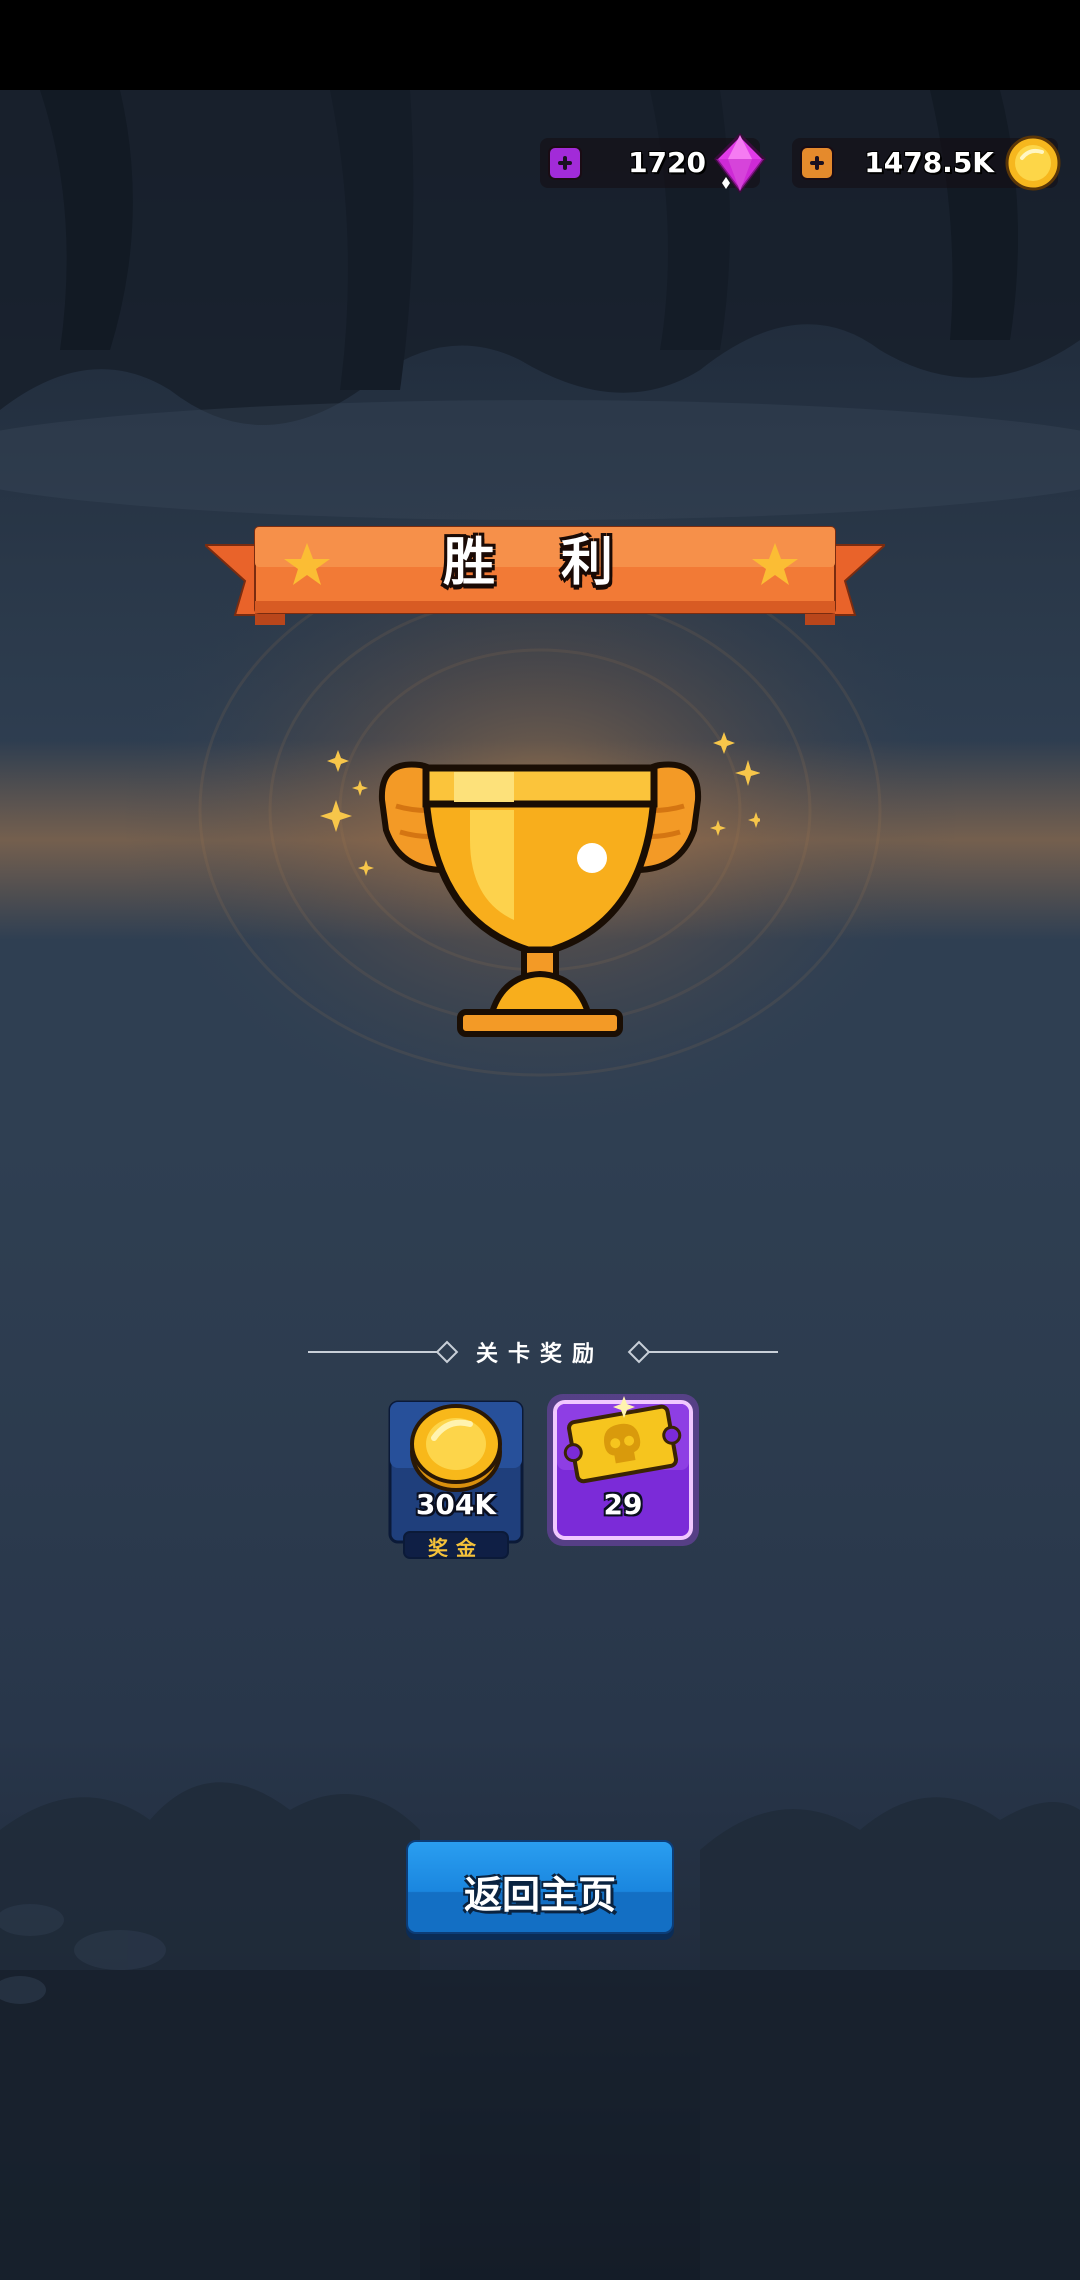 The height and width of the screenshot is (2280, 1080). I want to click on gem-counter: 1720, so click(653, 163).